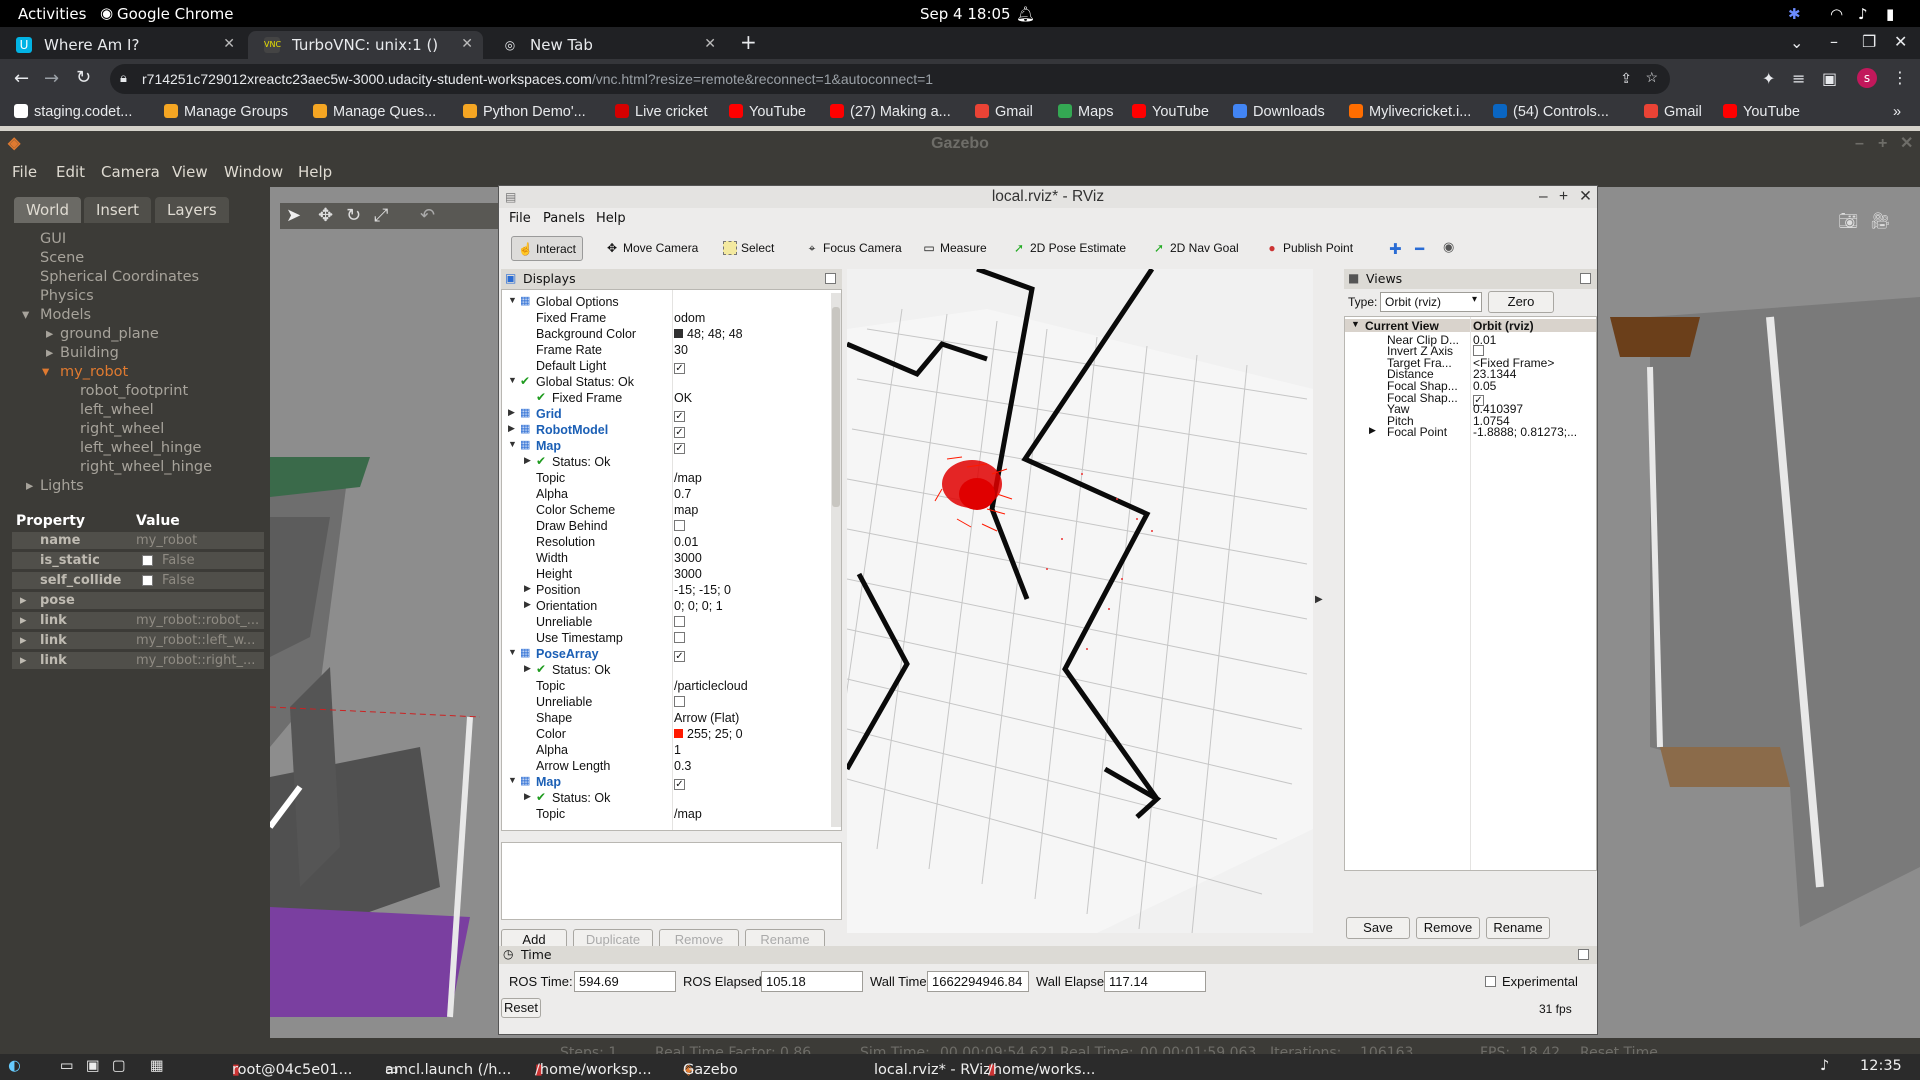 The image size is (1920, 1080). What do you see at coordinates (1869, 41) in the screenshot?
I see `restore-icon: ❐` at bounding box center [1869, 41].